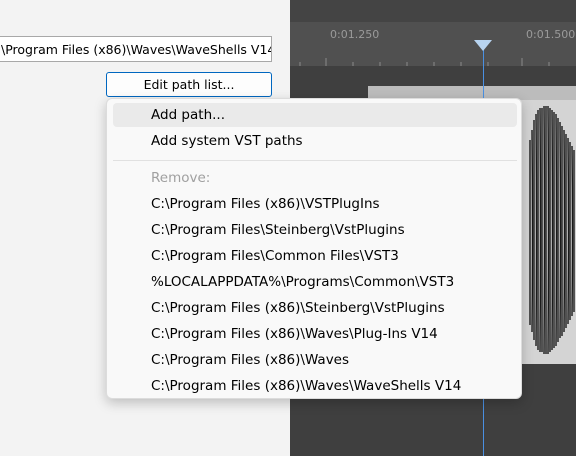 This screenshot has width=576, height=456. What do you see at coordinates (315, 141) in the screenshot?
I see `menu-add-system-vst-paths: Add system VST paths` at bounding box center [315, 141].